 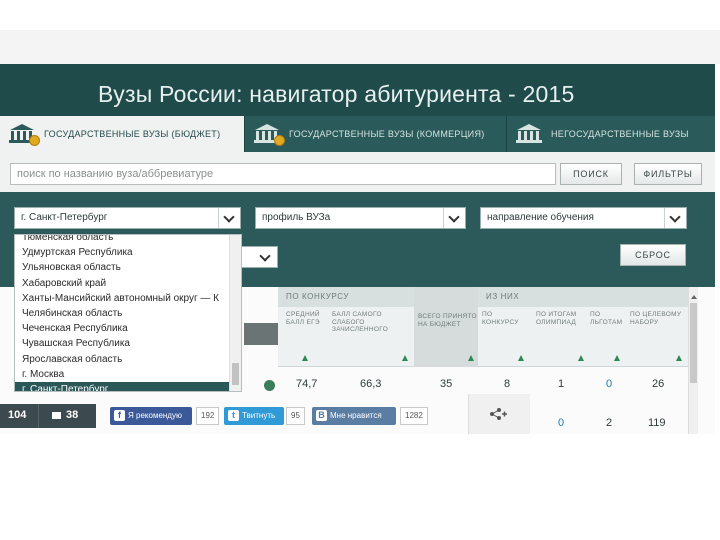 What do you see at coordinates (123, 298) in the screenshot?
I see `dropdown-option: Ханты-Мансийский автономный округ — К` at bounding box center [123, 298].